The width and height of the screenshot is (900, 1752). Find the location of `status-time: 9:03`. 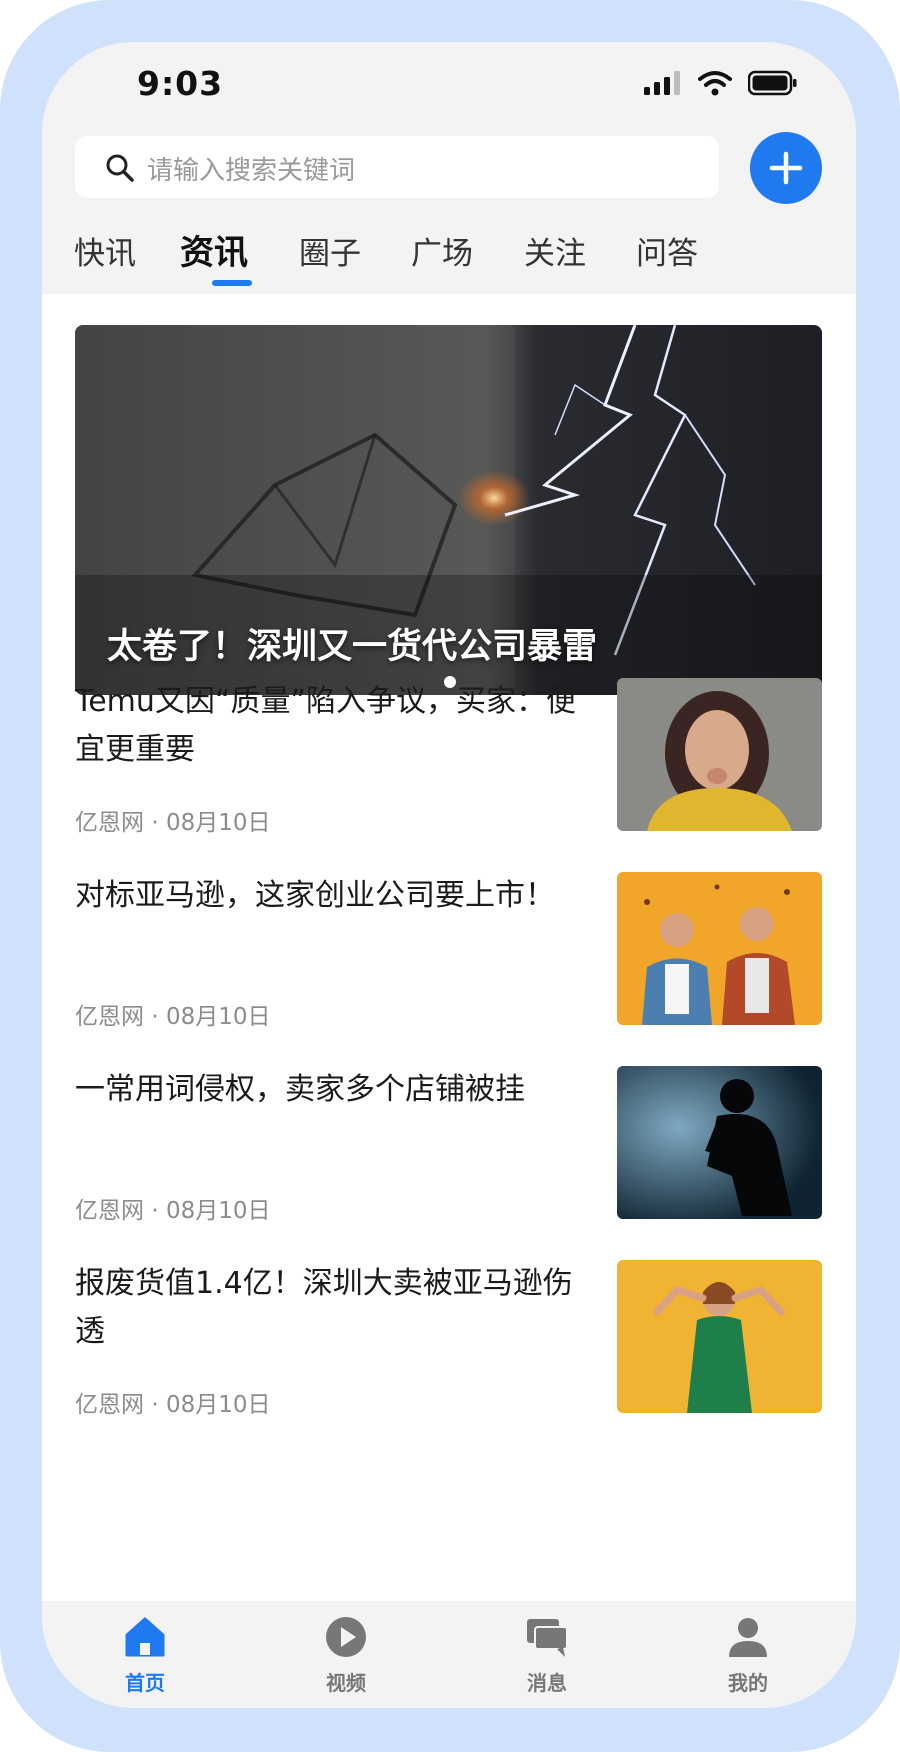

status-time: 9:03 is located at coordinates (180, 83).